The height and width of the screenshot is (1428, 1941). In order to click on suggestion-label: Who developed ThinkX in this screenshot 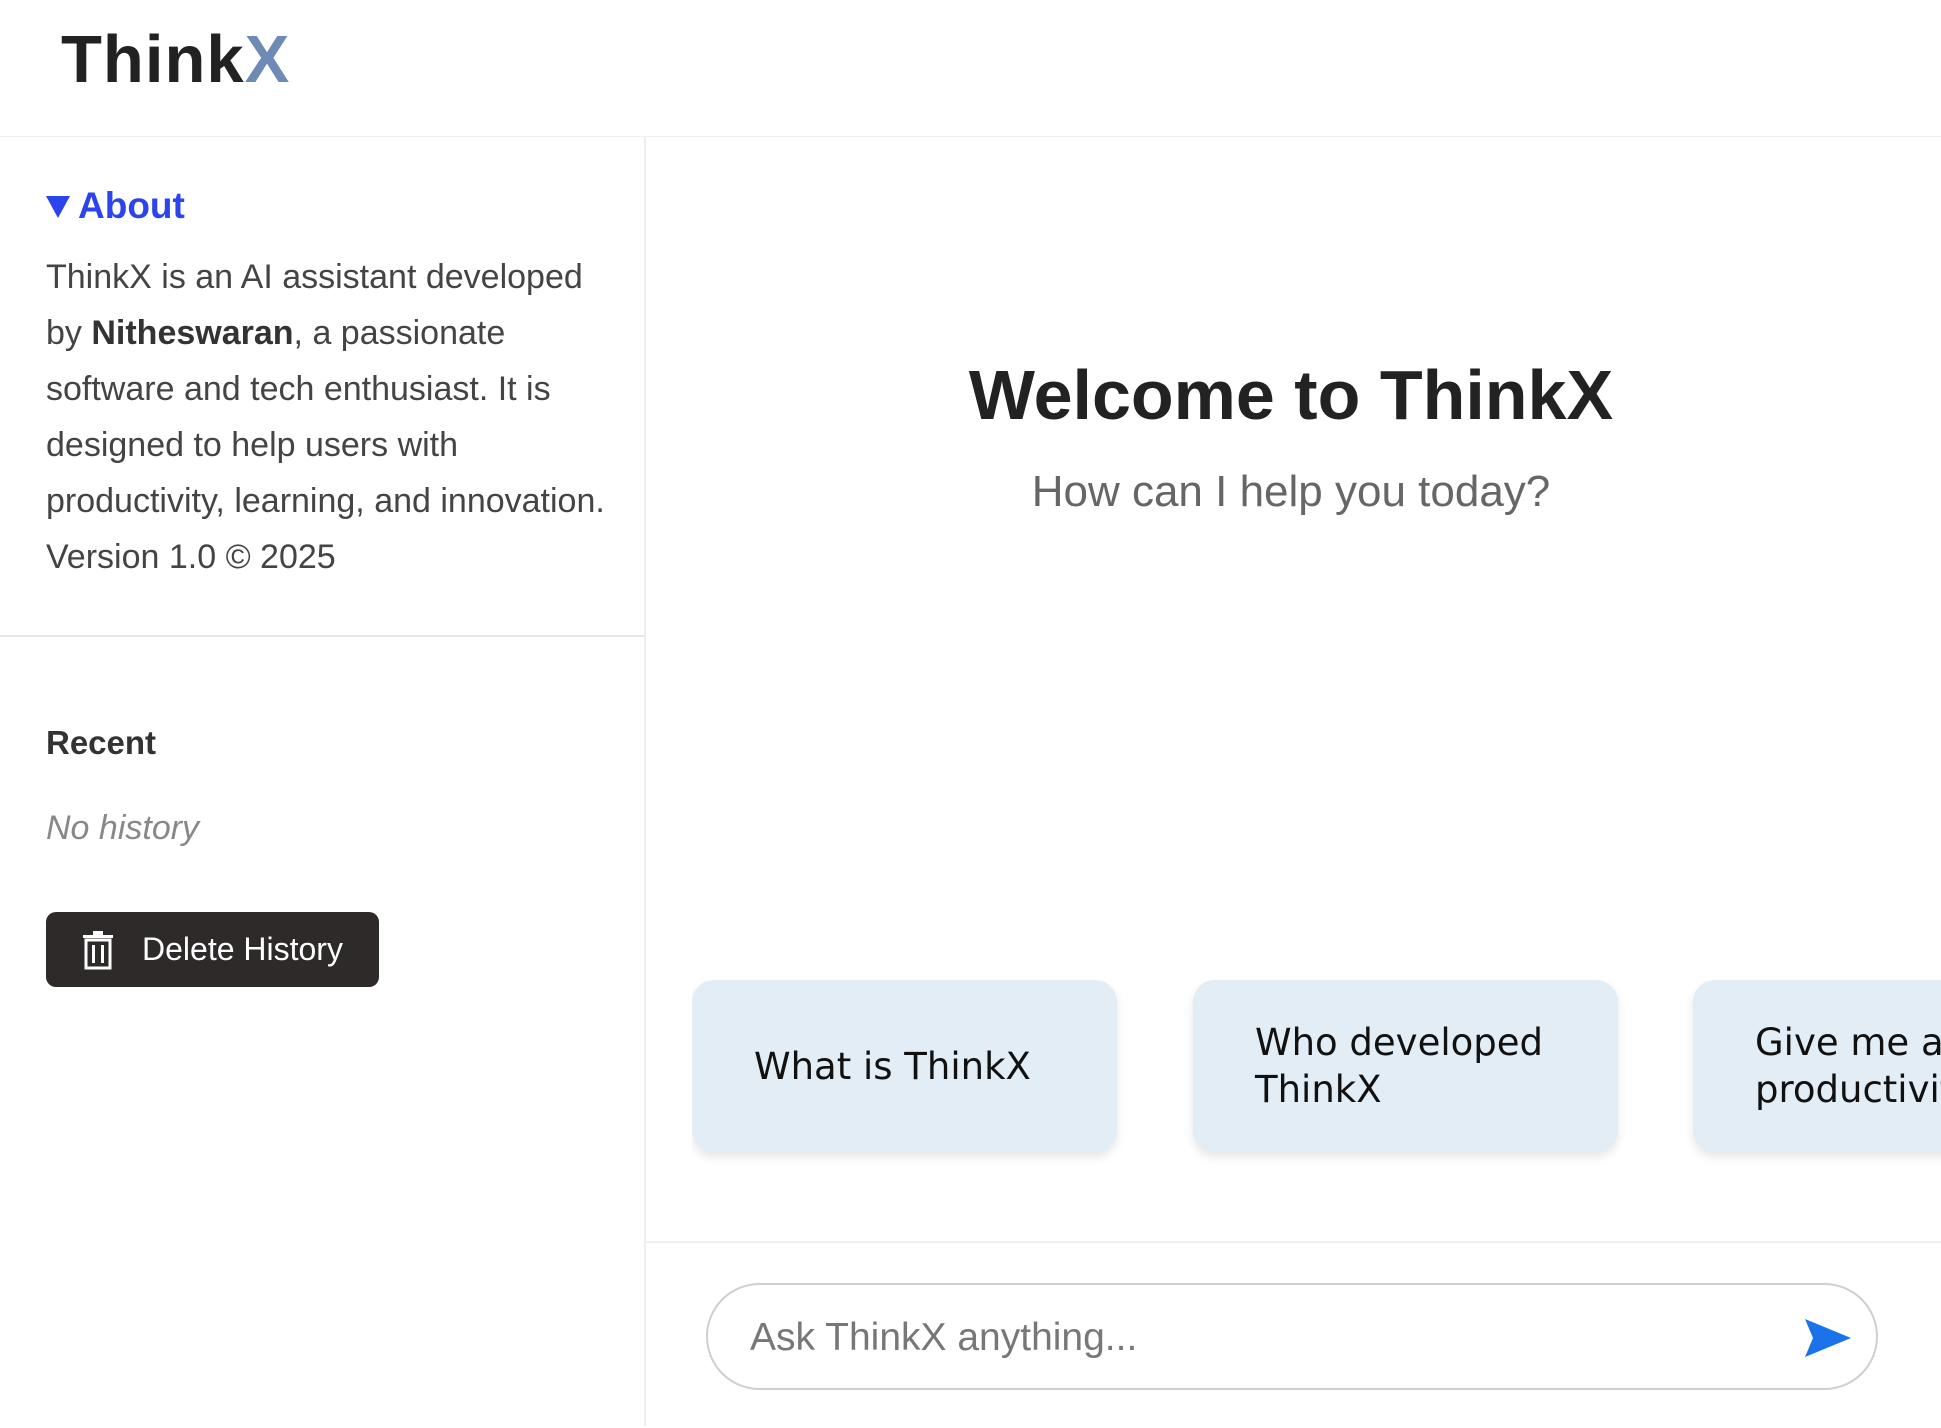, I will do `click(1399, 1066)`.